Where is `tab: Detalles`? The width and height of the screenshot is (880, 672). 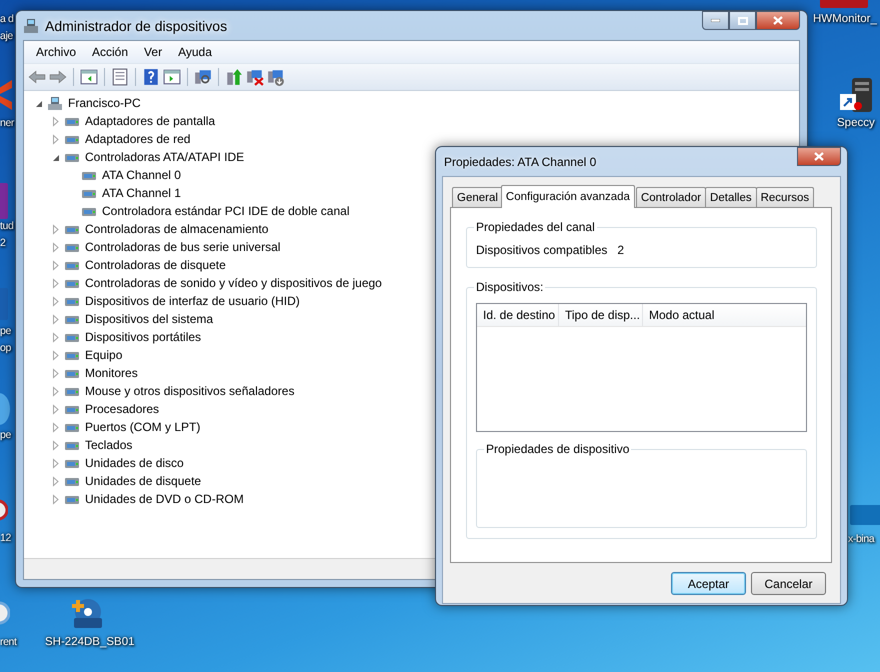
tab: Detalles is located at coordinates (731, 197).